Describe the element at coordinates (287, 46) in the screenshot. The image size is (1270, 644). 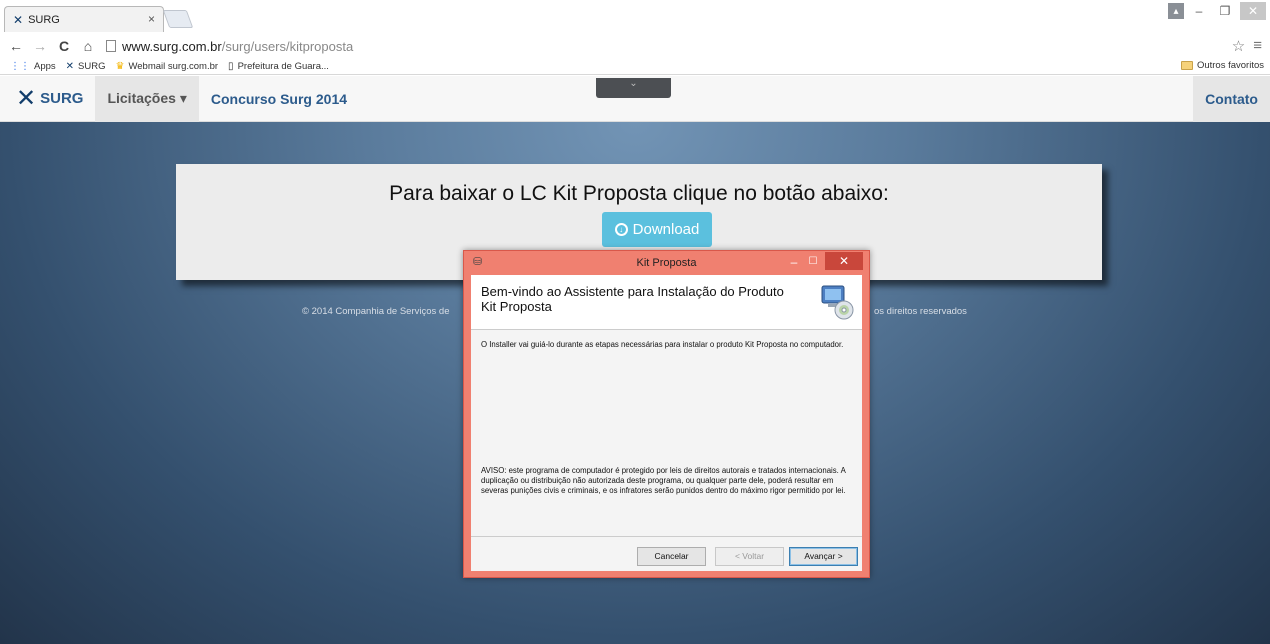
I see `url-path: /surg/users/kitproposta` at that location.